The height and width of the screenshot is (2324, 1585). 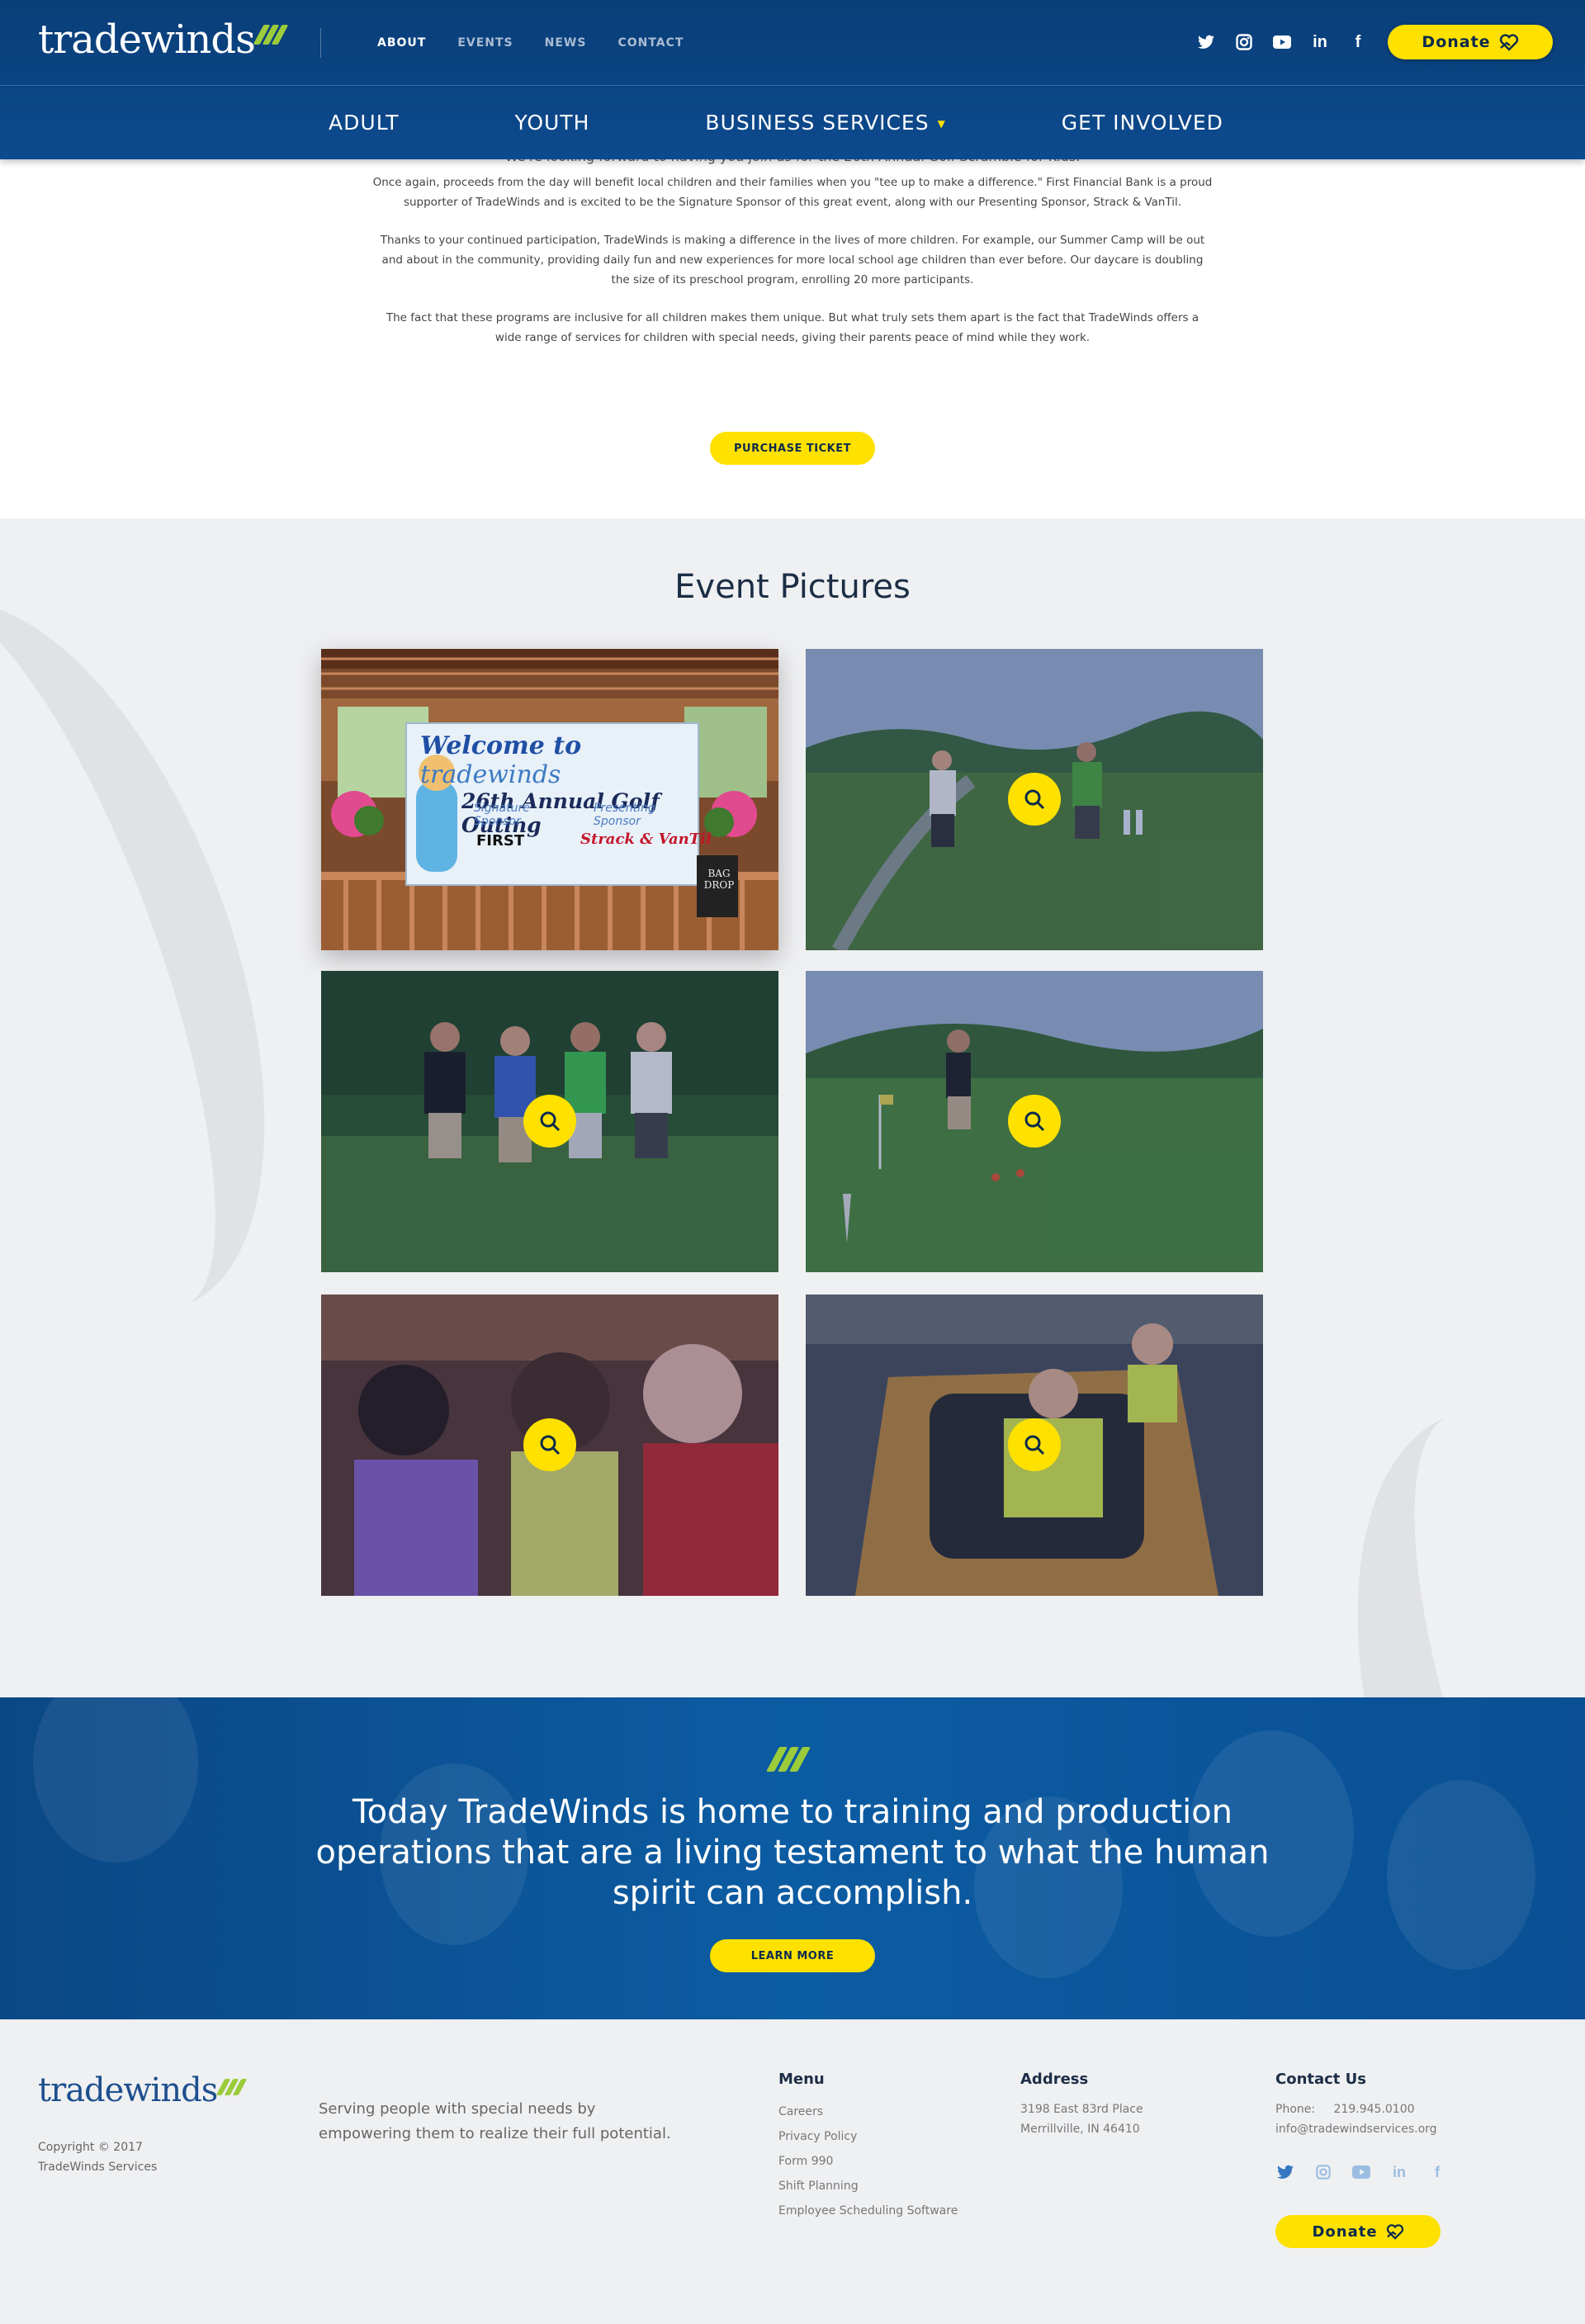 What do you see at coordinates (566, 43) in the screenshot?
I see `top-nav-news: NEWS` at bounding box center [566, 43].